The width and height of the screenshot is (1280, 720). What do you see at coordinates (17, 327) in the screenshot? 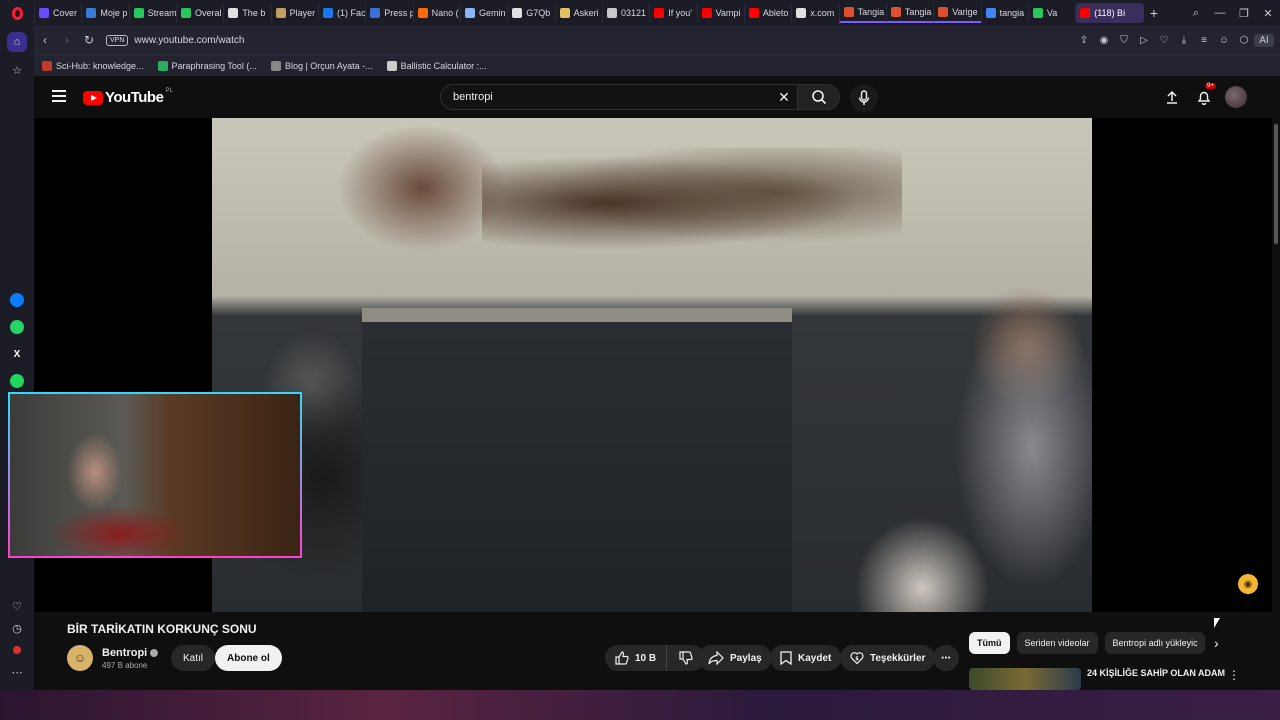
I see `whatsapp-icon` at bounding box center [17, 327].